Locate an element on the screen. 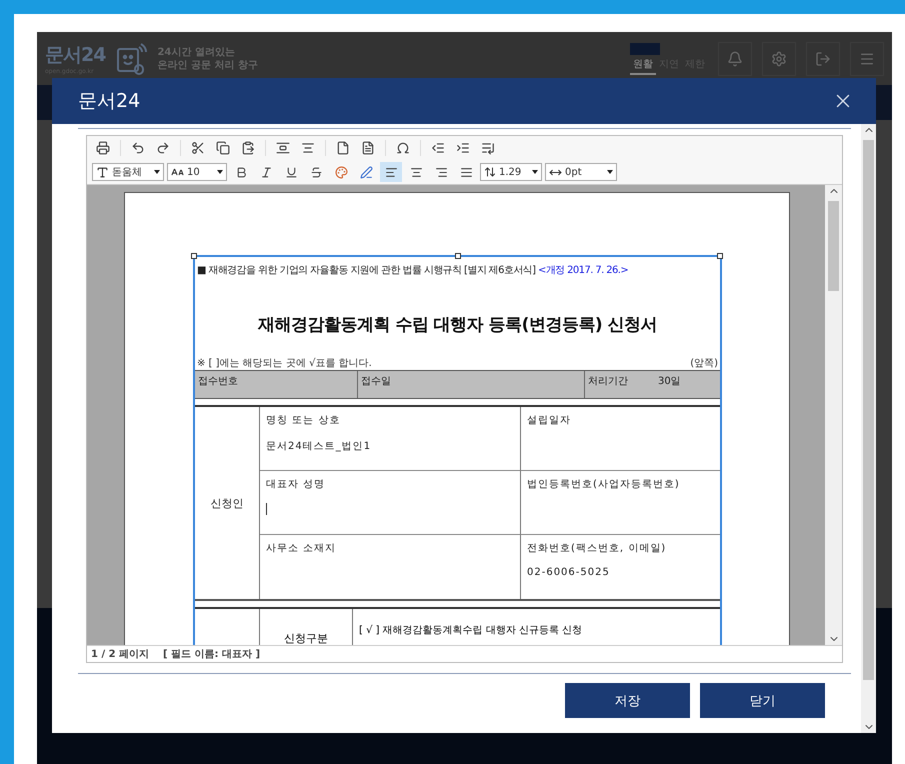  field-label: 대표자 성명 is located at coordinates (296, 484).